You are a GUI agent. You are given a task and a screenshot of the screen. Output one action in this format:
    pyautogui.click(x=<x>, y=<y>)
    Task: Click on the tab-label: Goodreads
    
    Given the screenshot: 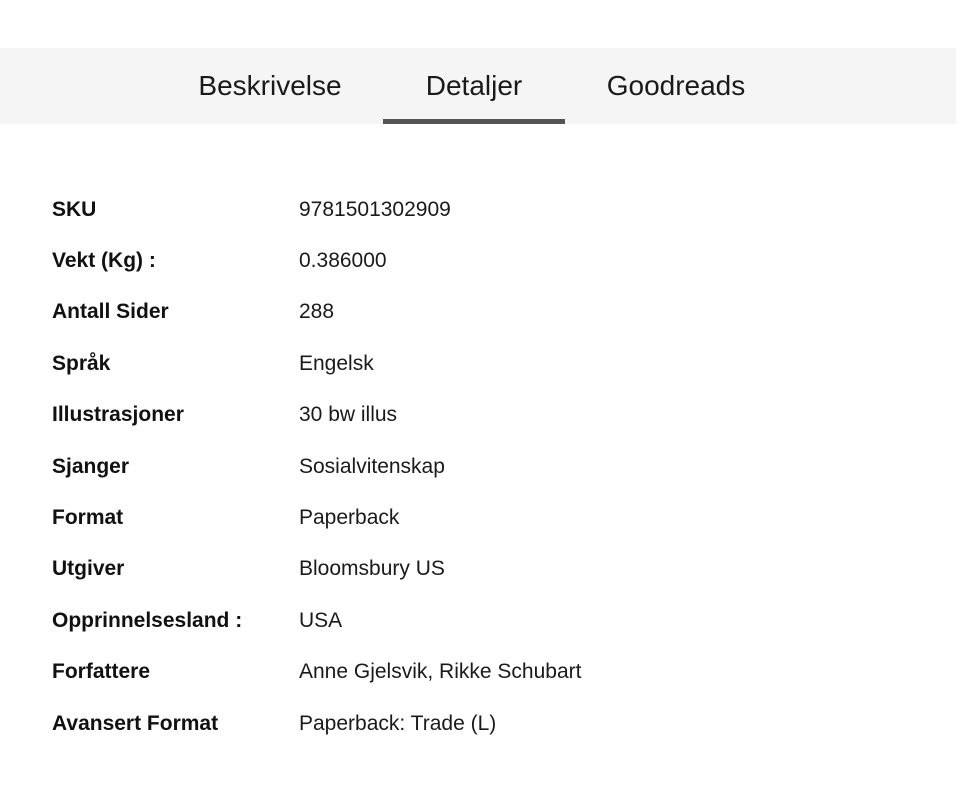 What is the action you would take?
    pyautogui.click(x=676, y=85)
    